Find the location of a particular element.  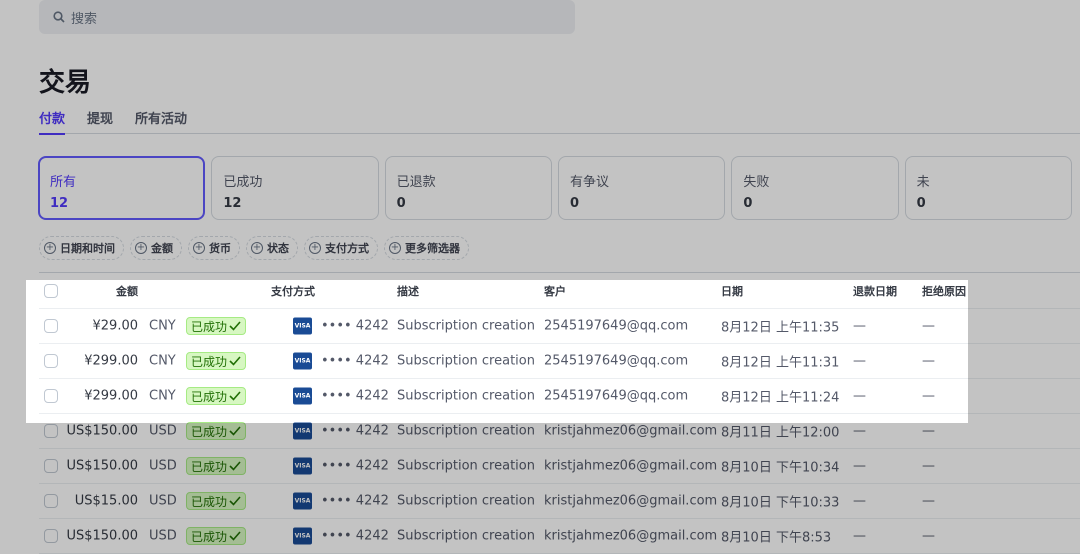

filter-chip: + 状态 is located at coordinates (272, 248).